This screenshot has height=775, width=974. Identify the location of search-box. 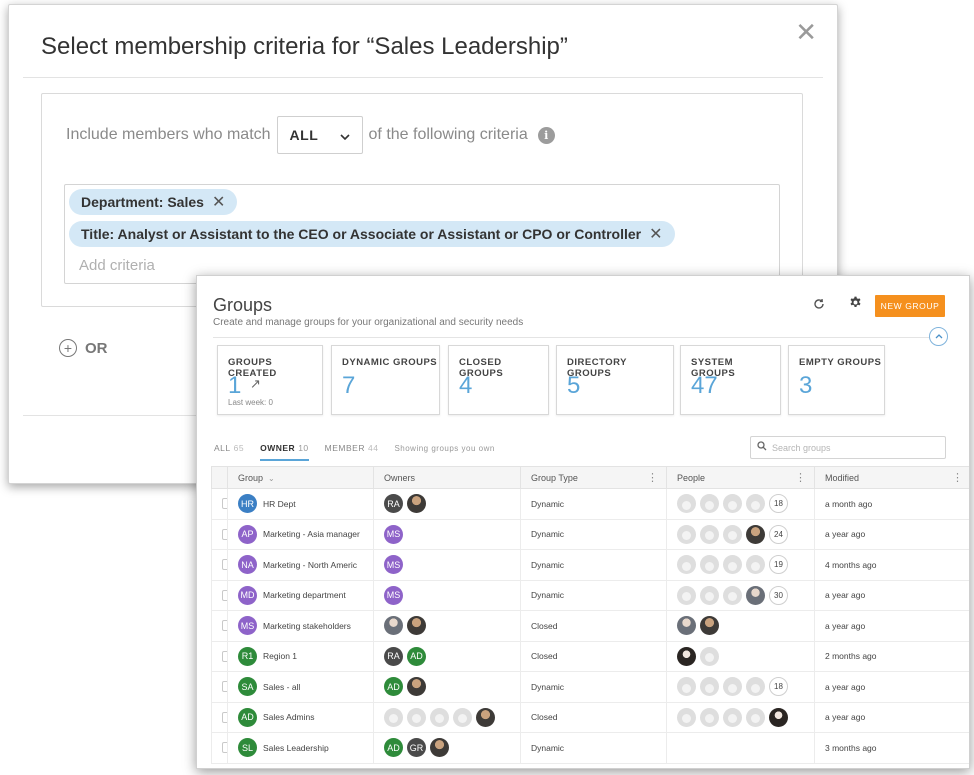
(848, 447).